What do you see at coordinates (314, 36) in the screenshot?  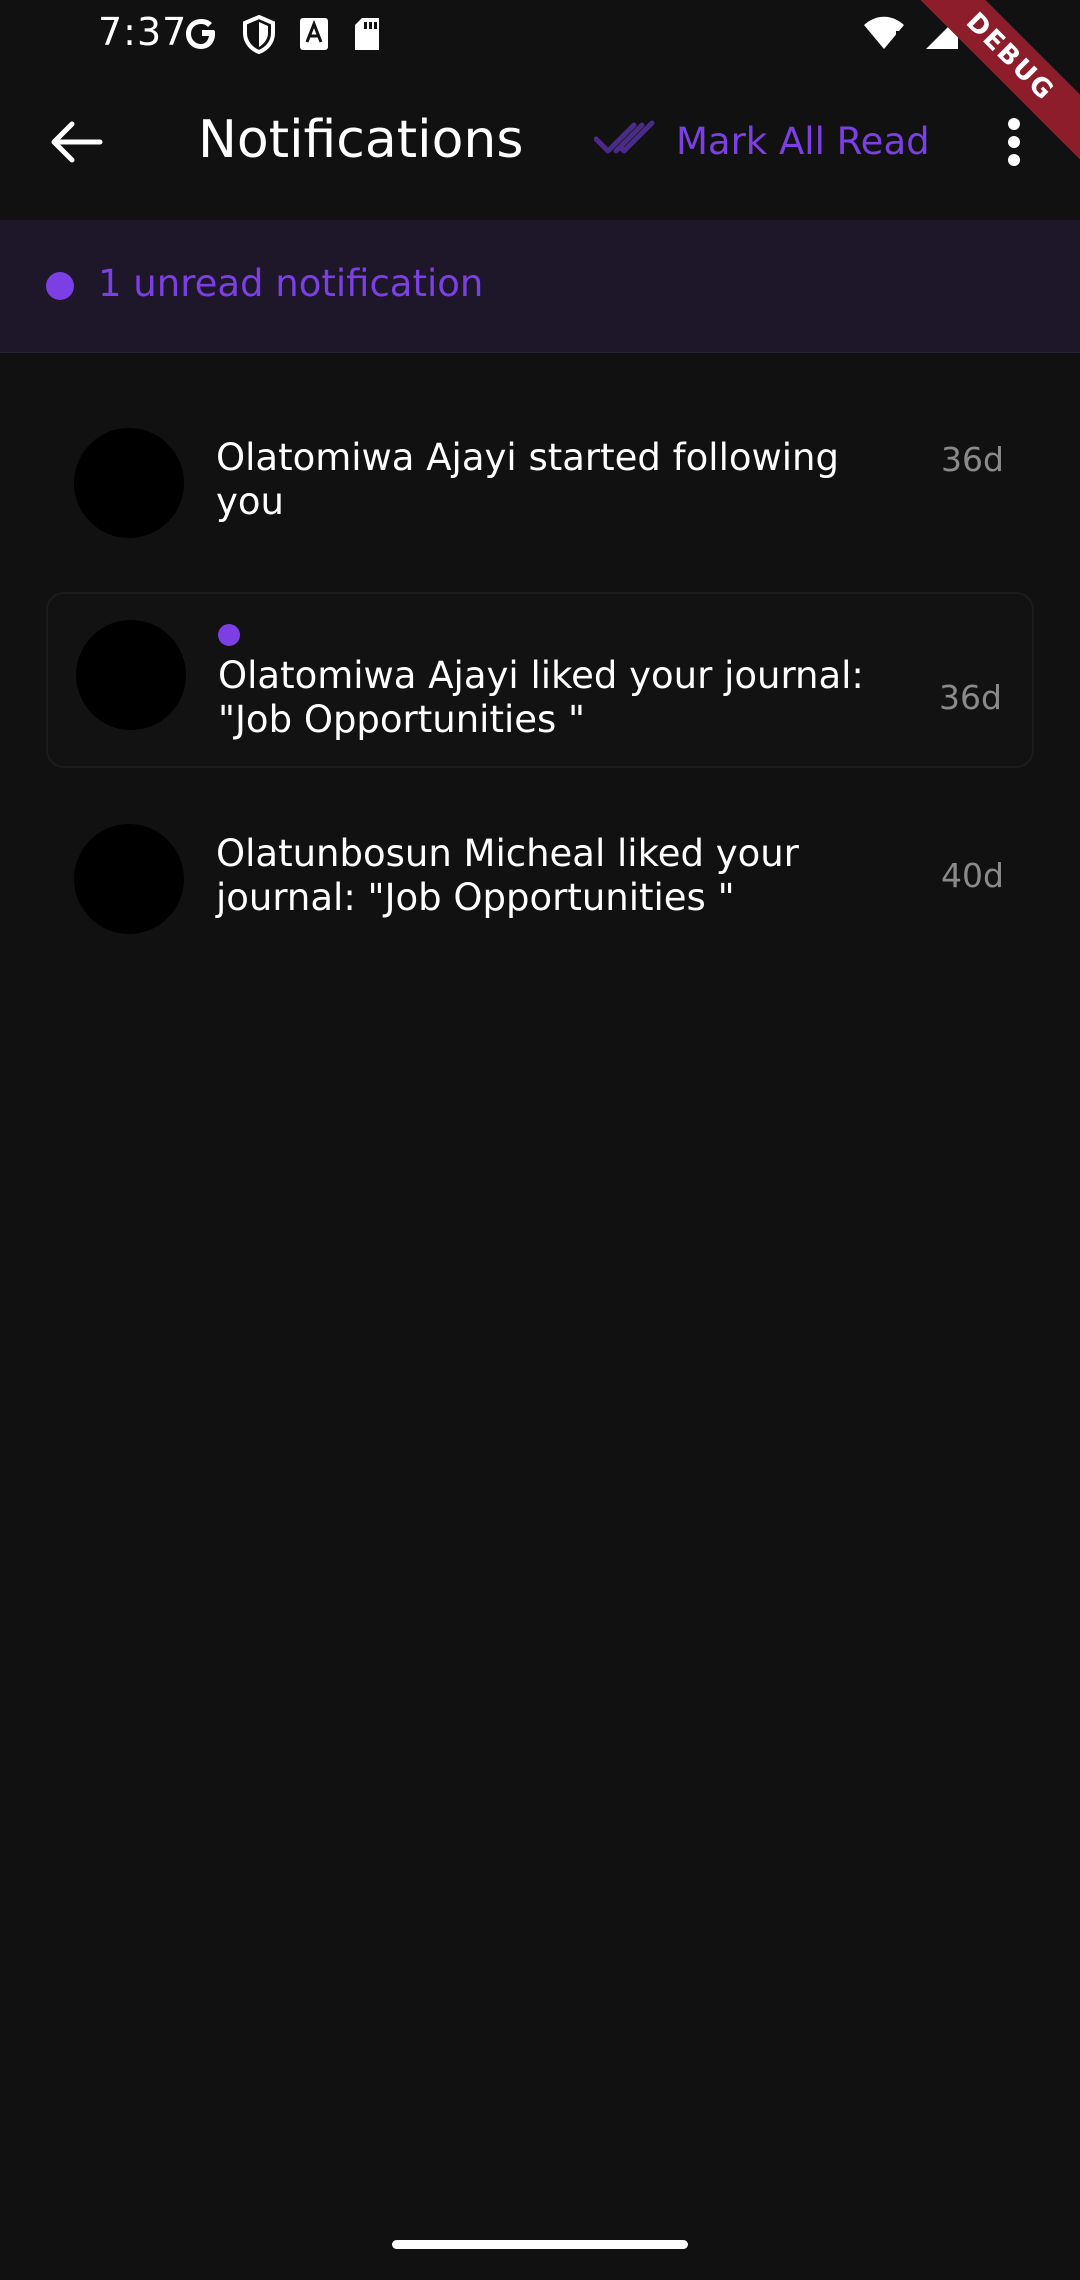 I see `font-icon` at bounding box center [314, 36].